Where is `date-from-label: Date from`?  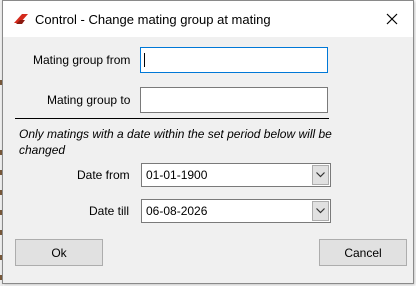 date-from-label: Date from is located at coordinates (103, 175).